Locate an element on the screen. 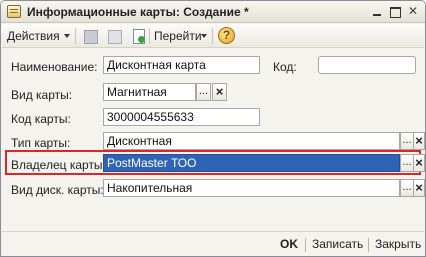 The height and width of the screenshot is (257, 426). title-bar: Информационные карты: Создание * ✕ is located at coordinates (213, 12).